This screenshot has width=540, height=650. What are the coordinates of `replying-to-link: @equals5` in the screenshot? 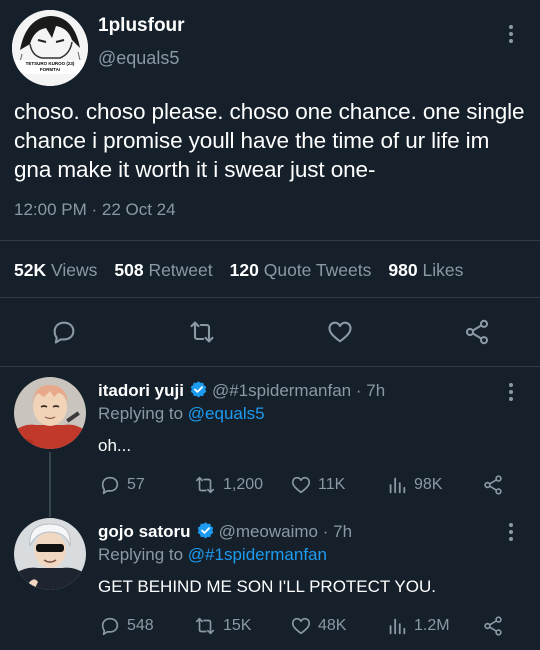 It's located at (226, 413).